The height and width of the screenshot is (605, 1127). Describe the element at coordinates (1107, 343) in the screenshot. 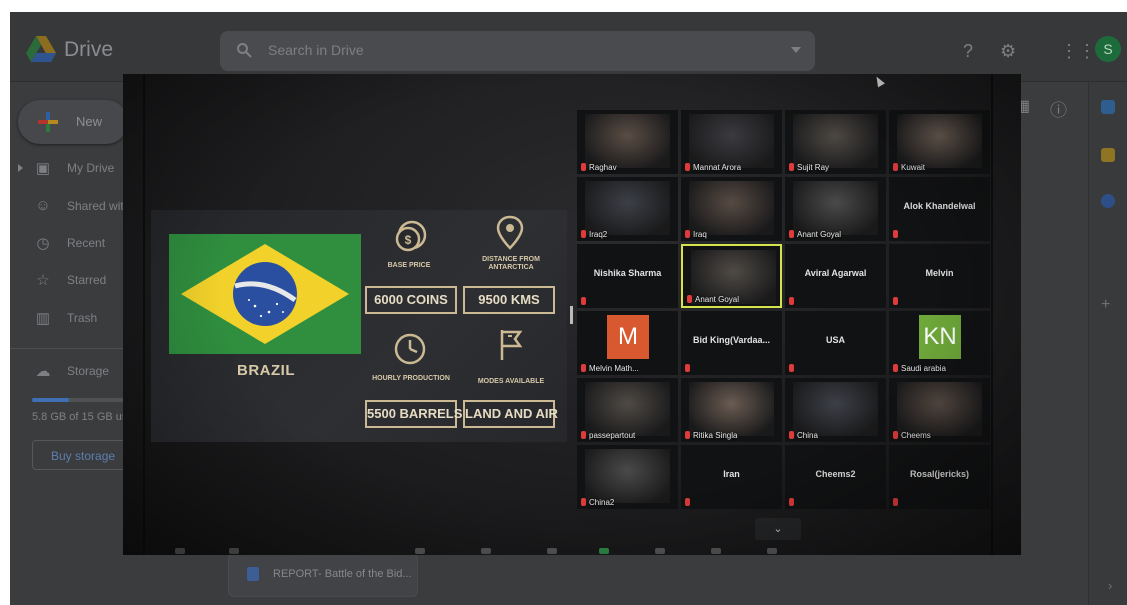

I see `side-panel-rail: +` at that location.